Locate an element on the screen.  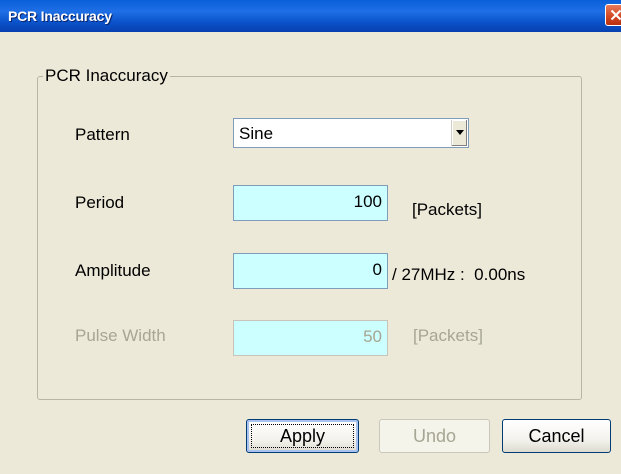
close-icon is located at coordinates (615, 15).